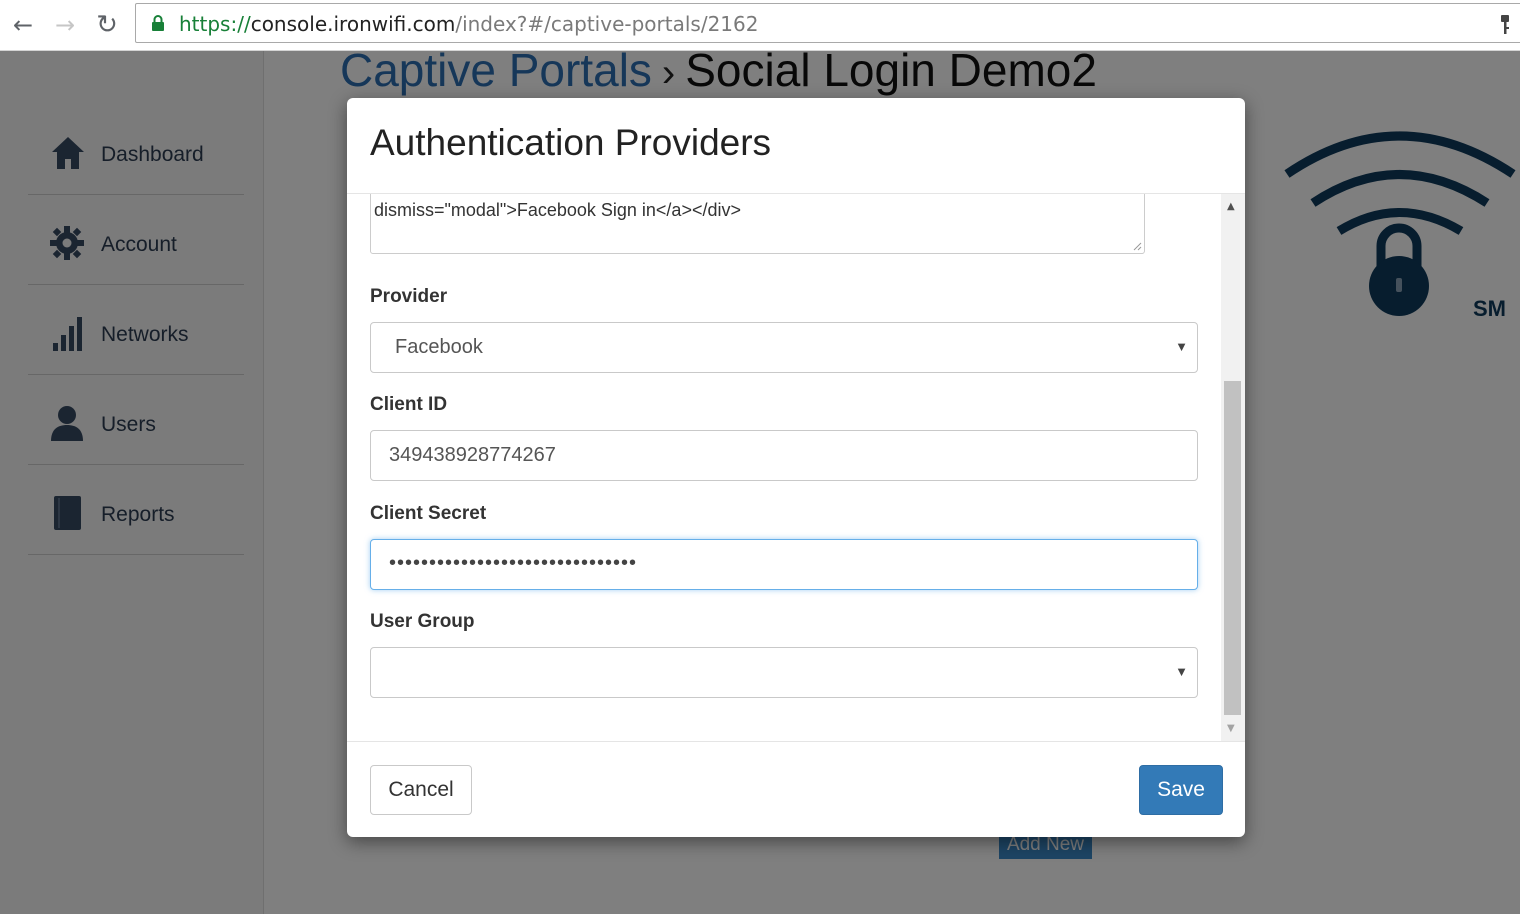  I want to click on save-button: Save, so click(1181, 790).